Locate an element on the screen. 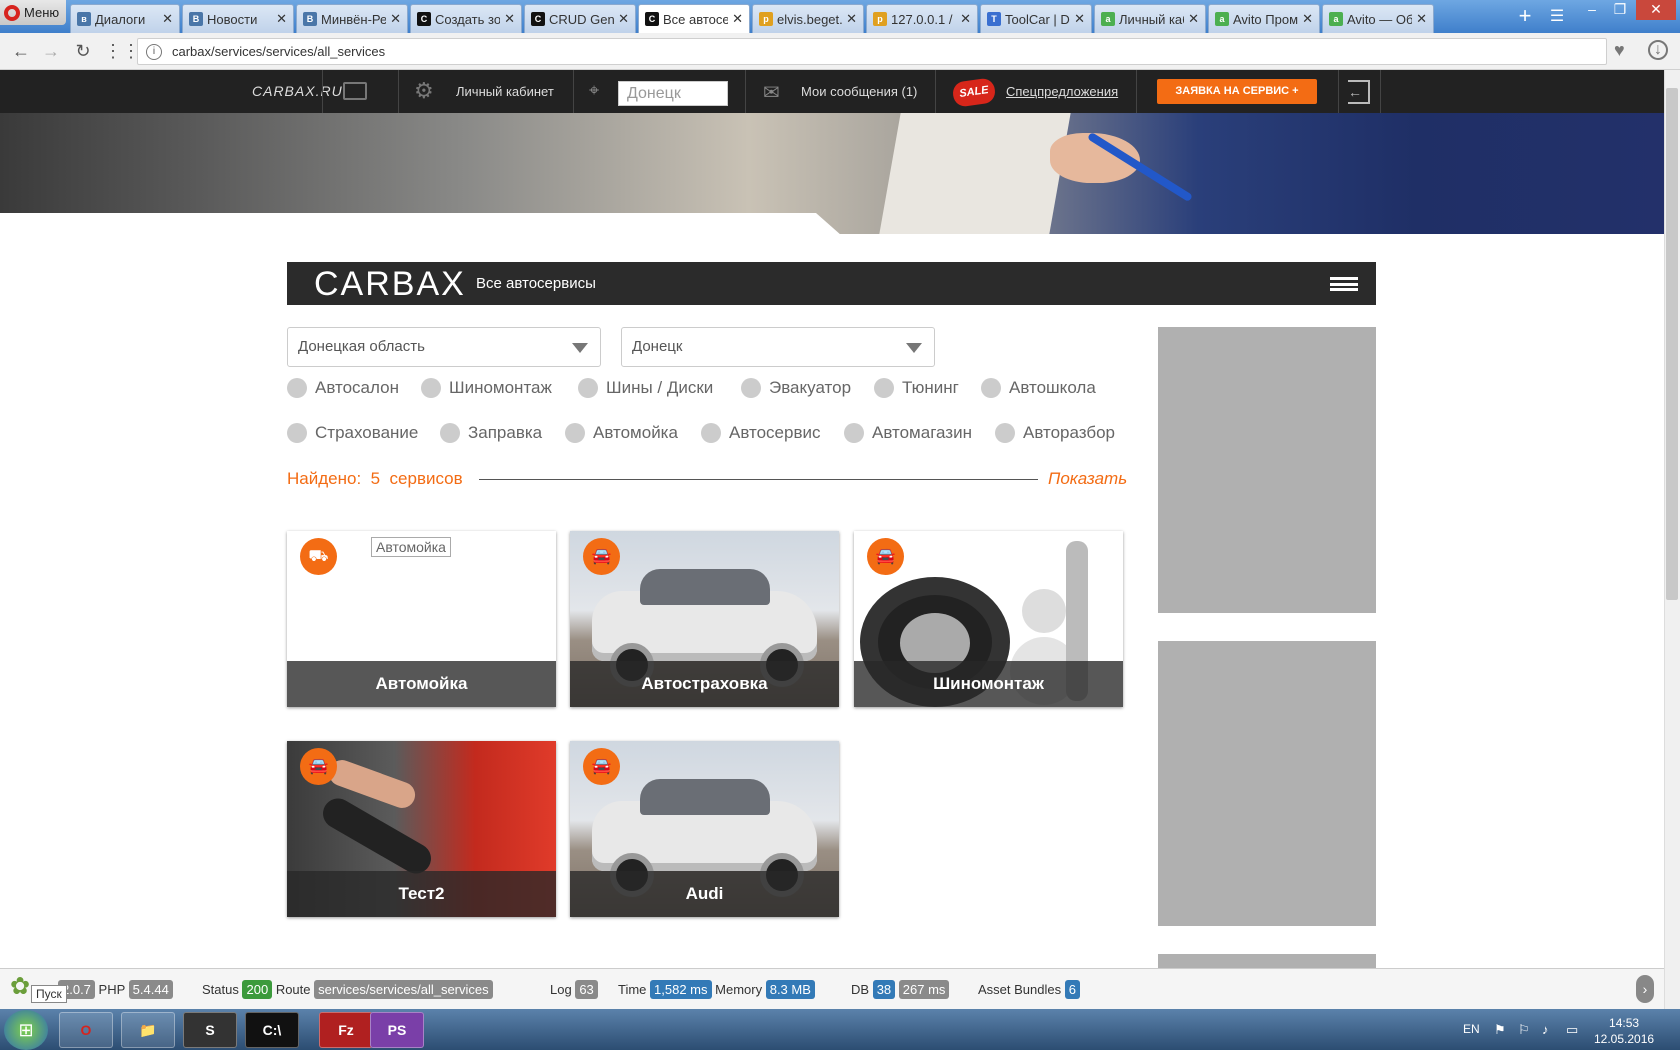 This screenshot has height=1050, width=1680. browser-tab: a Личный каб ✕ is located at coordinates (1150, 18).